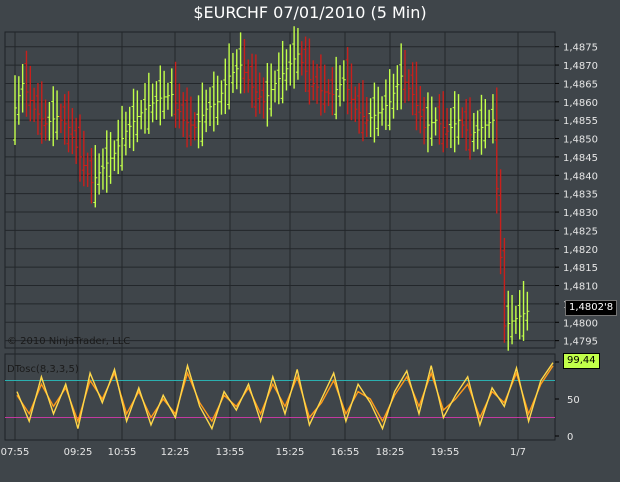 The image size is (620, 482). I want to click on osc-tick-label: 0, so click(570, 437).